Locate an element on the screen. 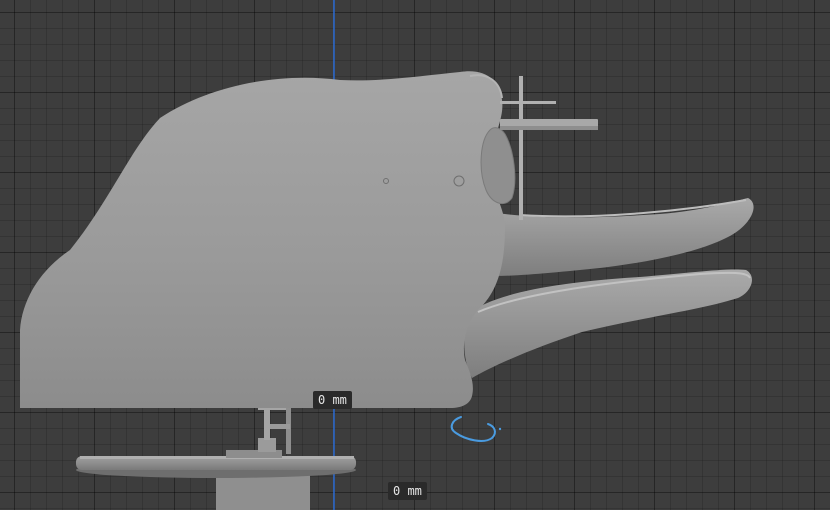 The height and width of the screenshot is (510, 830). rotate-cursor-dot is located at coordinates (500, 429).